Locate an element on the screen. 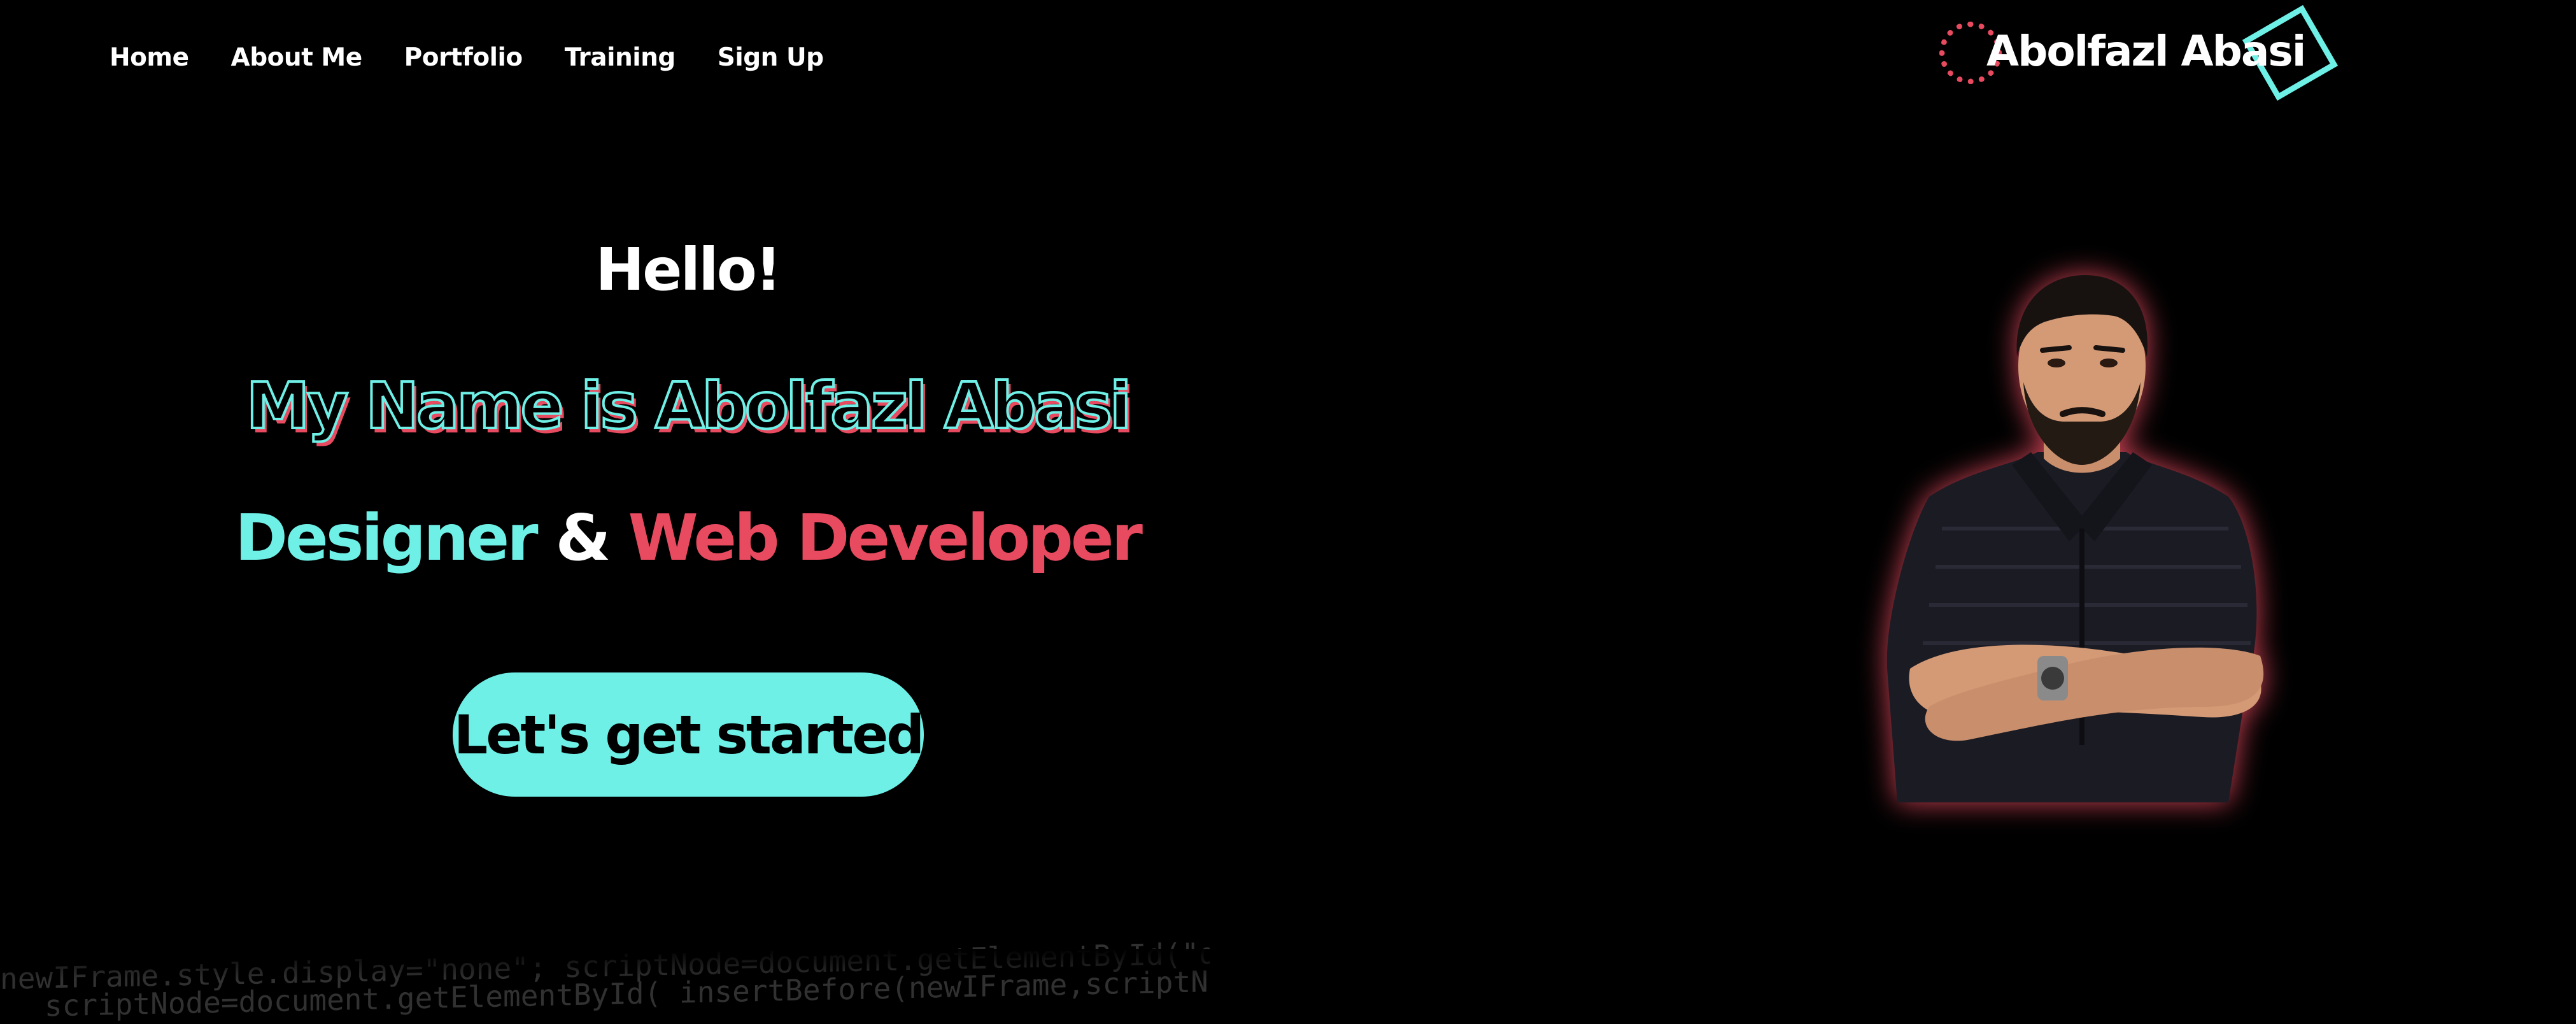 The height and width of the screenshot is (1024, 2576). role-ampersand: & is located at coordinates (583, 538).